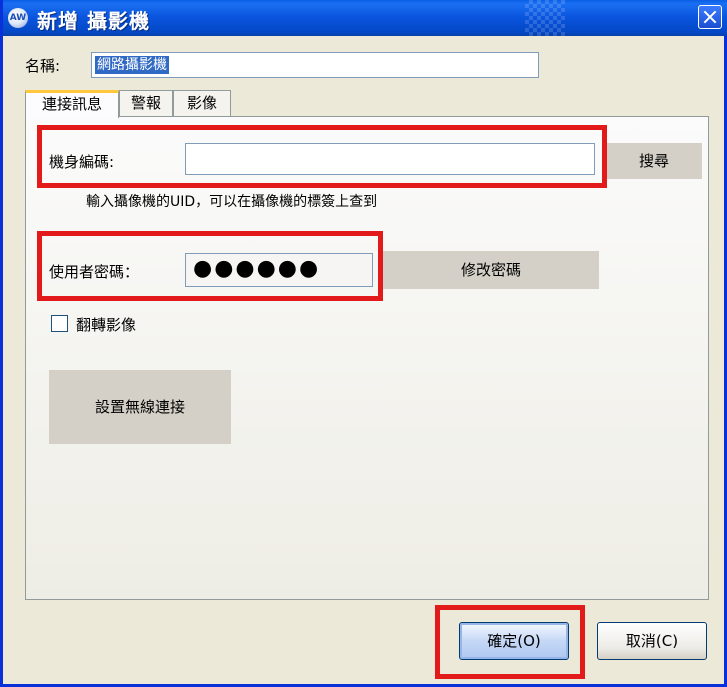  Describe the element at coordinates (652, 641) in the screenshot. I see `cancel-button: 取消(C)` at that location.